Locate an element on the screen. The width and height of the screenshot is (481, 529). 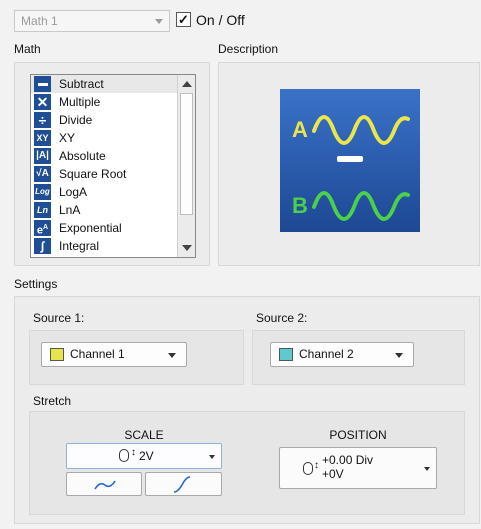
stretch-label: Stretch is located at coordinates (52, 401).